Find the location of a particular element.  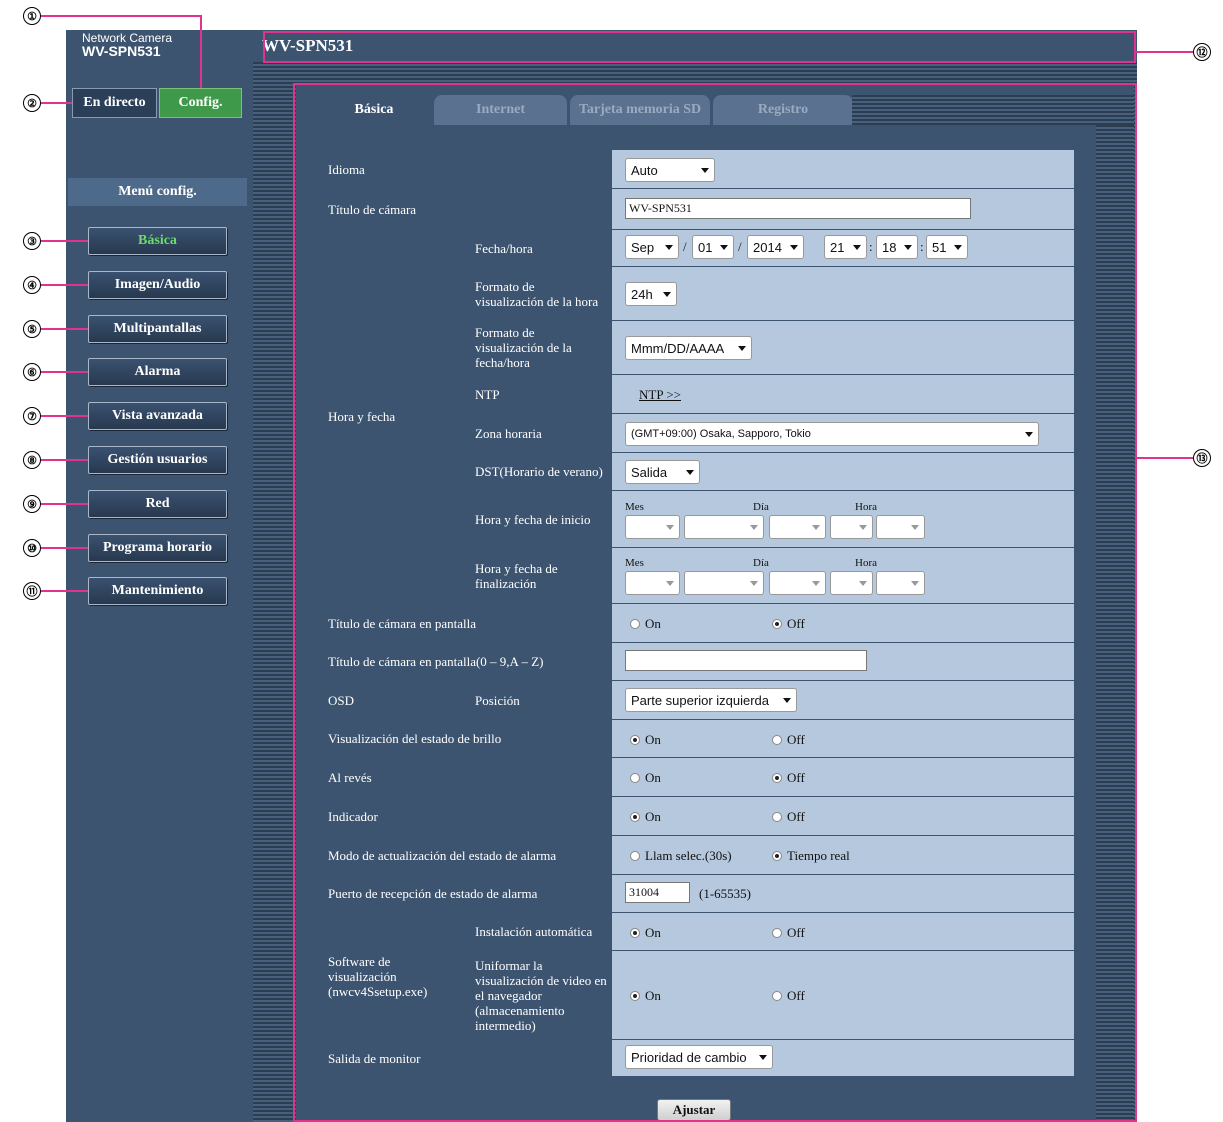

menu-user-management-button: Gestión usuarios is located at coordinates (157, 460).